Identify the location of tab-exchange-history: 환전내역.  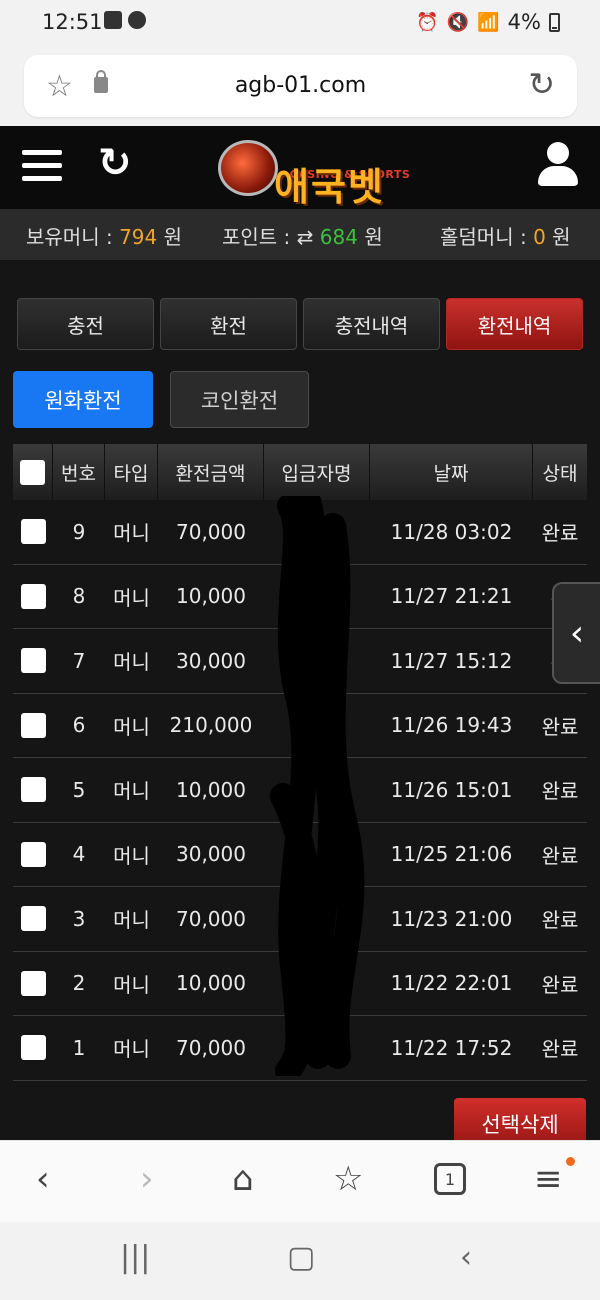
(514, 324).